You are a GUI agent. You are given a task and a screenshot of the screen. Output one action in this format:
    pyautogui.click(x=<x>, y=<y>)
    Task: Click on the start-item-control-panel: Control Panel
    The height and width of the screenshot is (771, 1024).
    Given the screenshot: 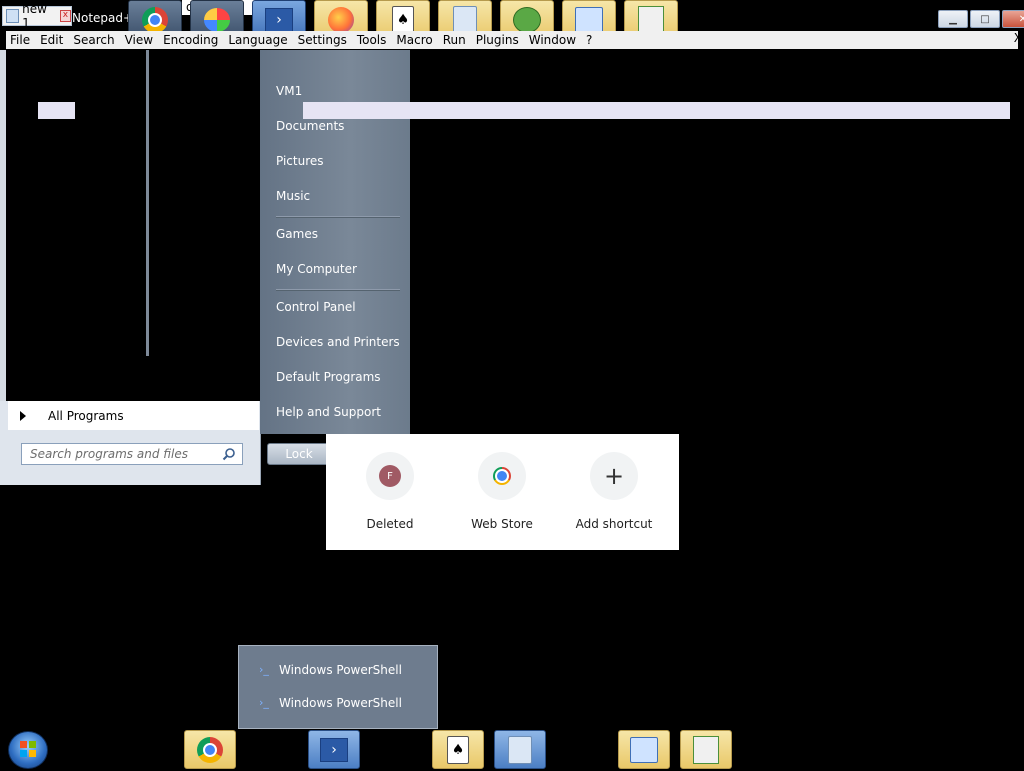 What is the action you would take?
    pyautogui.click(x=316, y=307)
    